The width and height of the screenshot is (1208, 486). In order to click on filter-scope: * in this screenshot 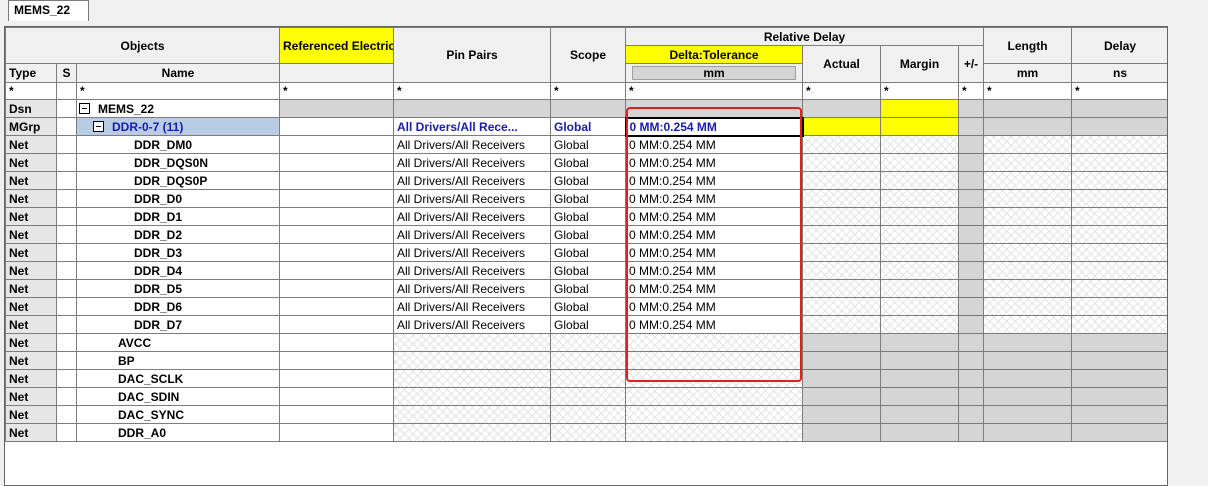, I will do `click(588, 91)`.